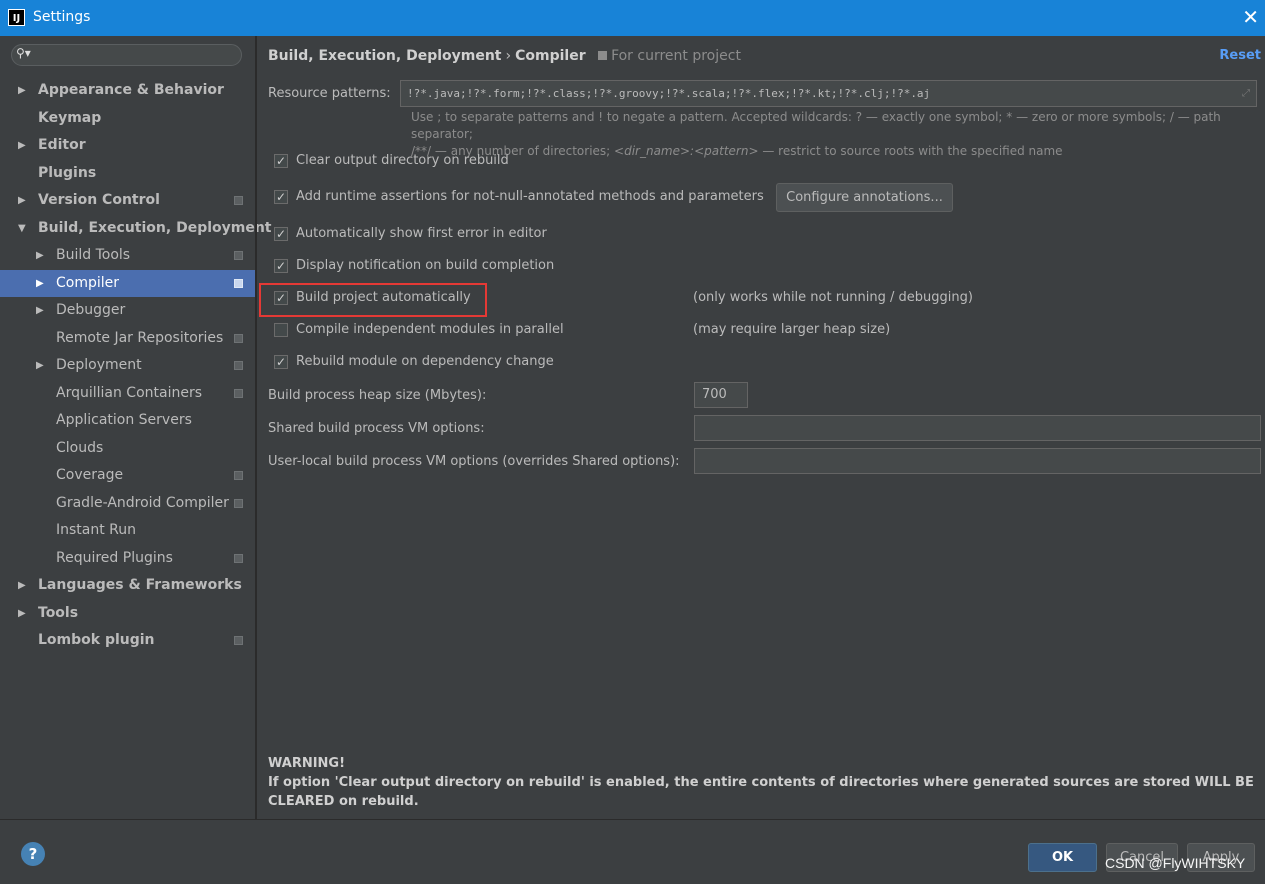  I want to click on sidebar-item: Required Plugins, so click(127, 558).